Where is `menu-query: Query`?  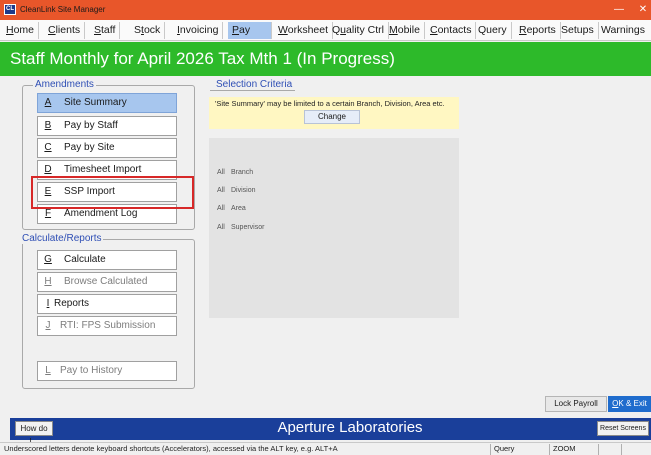
menu-query: Query is located at coordinates (493, 30).